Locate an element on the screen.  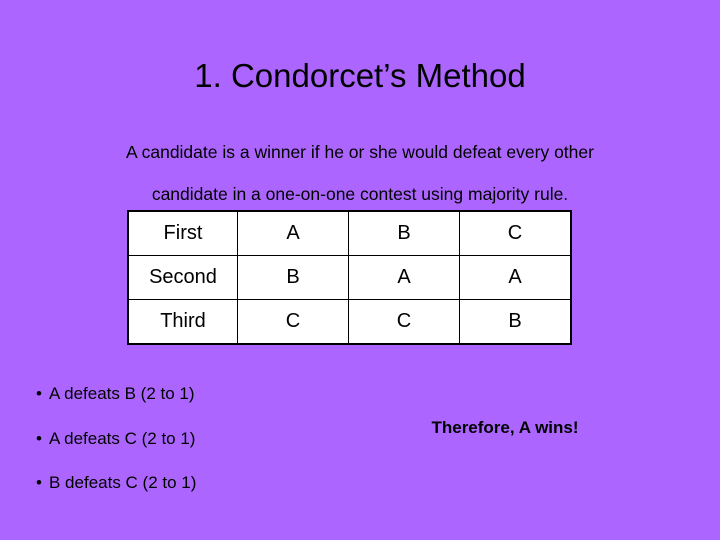
list-item: • B defeats C (2 to 1) is located at coordinates (201, 483).